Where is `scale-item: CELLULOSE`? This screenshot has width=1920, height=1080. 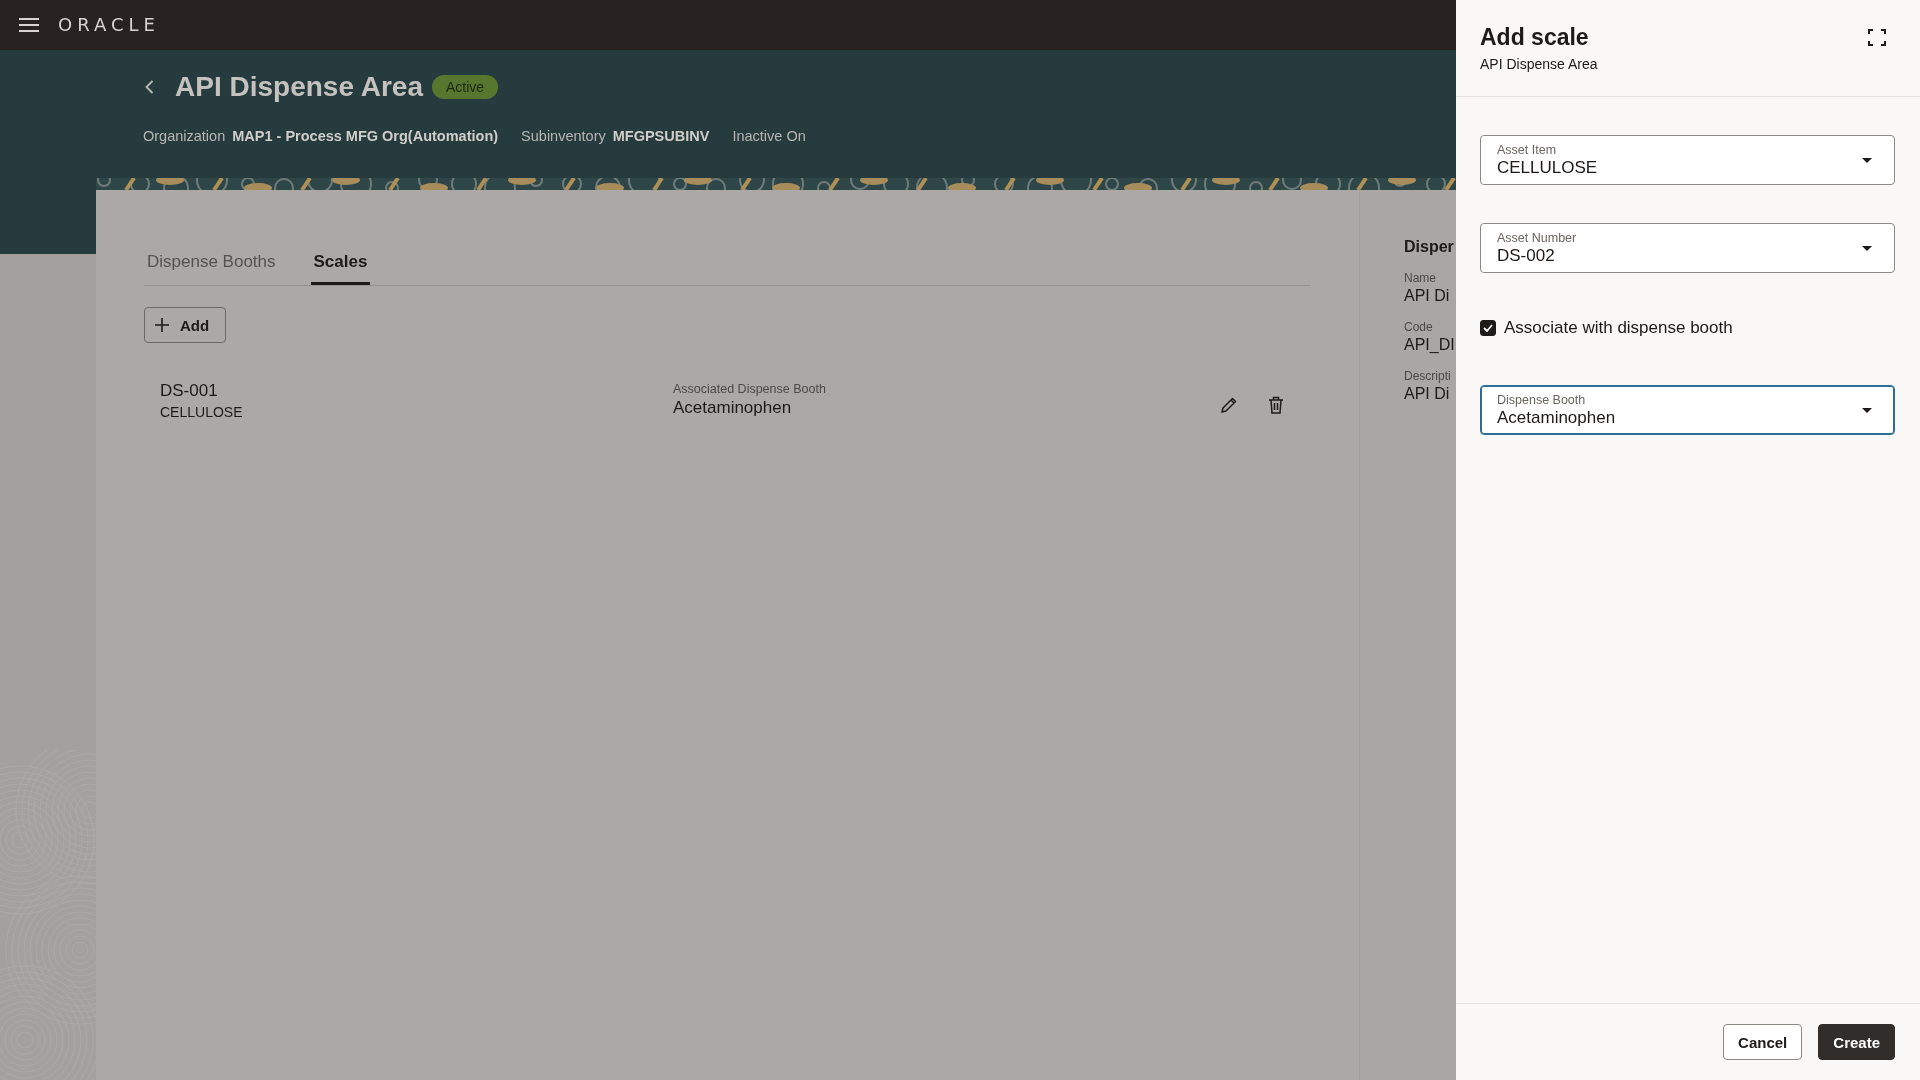
scale-item: CELLULOSE is located at coordinates (201, 411).